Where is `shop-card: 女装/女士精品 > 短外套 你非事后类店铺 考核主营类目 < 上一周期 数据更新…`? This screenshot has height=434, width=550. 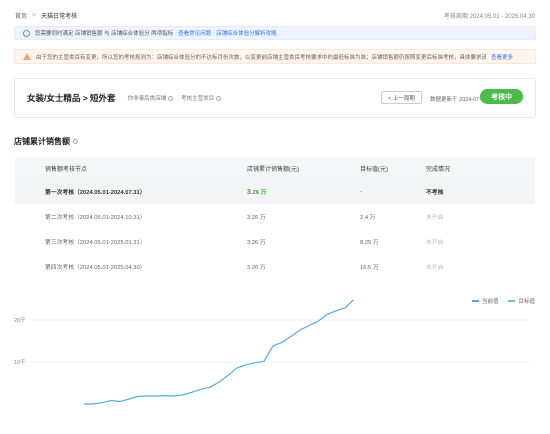
shop-card: 女装/女士精品 > 短外套 你非事后类店铺 考核主营类目 < 上一周期 数据更新… is located at coordinates (275, 98).